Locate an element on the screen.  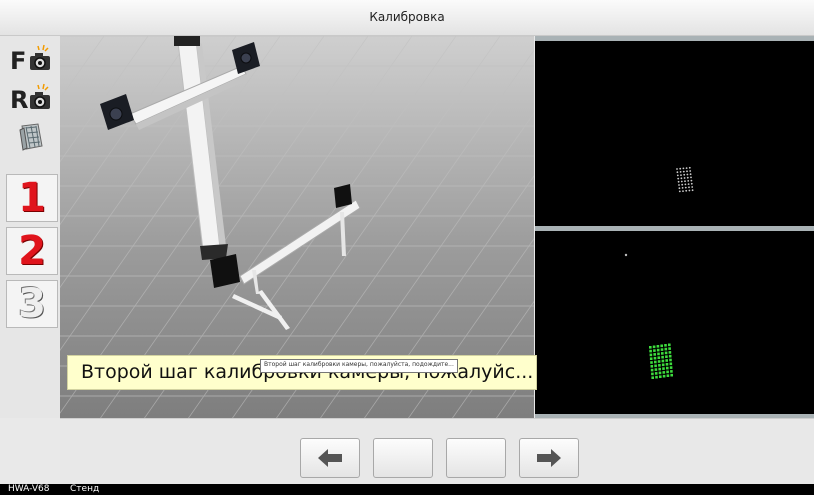
status-model: HWA-V68 is located at coordinates (29, 489).